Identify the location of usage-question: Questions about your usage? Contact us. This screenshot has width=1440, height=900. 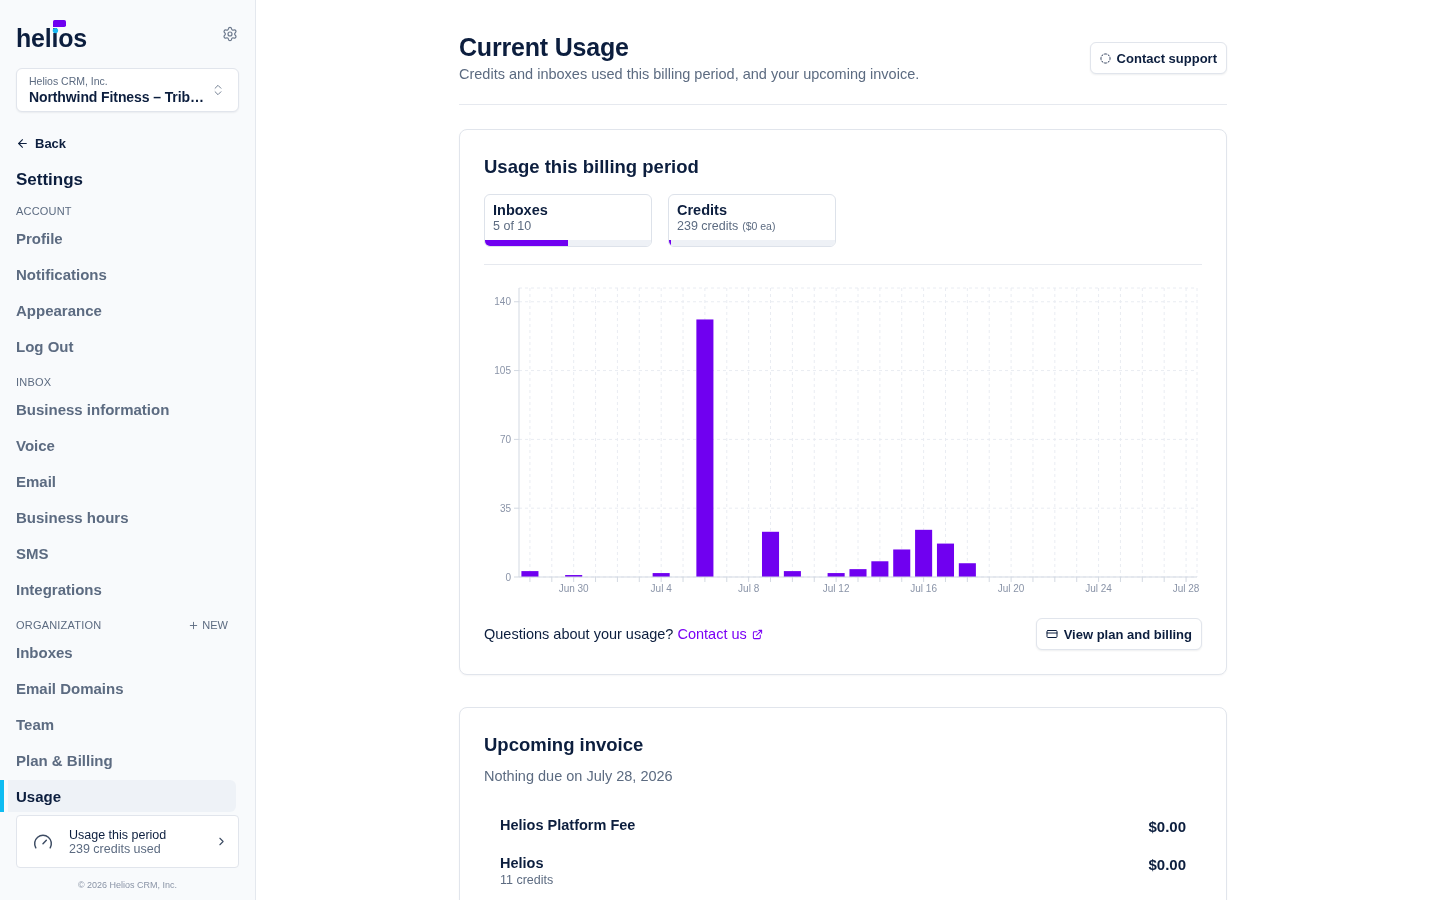
(623, 634).